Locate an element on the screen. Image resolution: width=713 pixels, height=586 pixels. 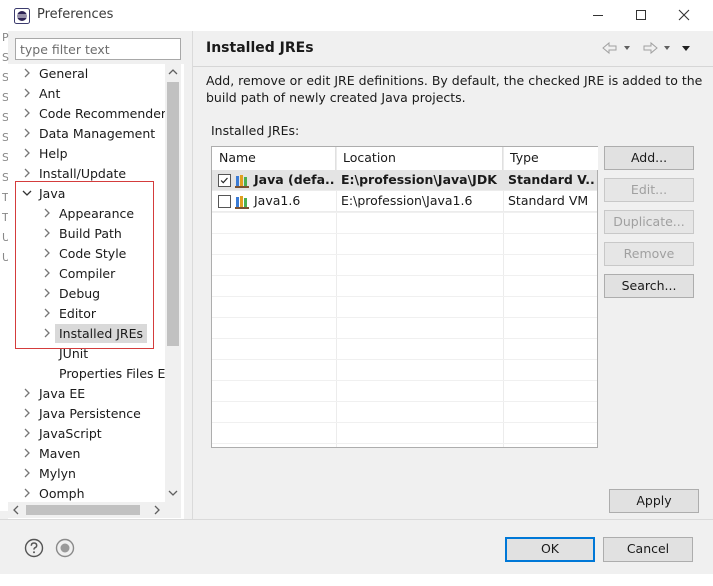
back-arrow-icon is located at coordinates (609, 48).